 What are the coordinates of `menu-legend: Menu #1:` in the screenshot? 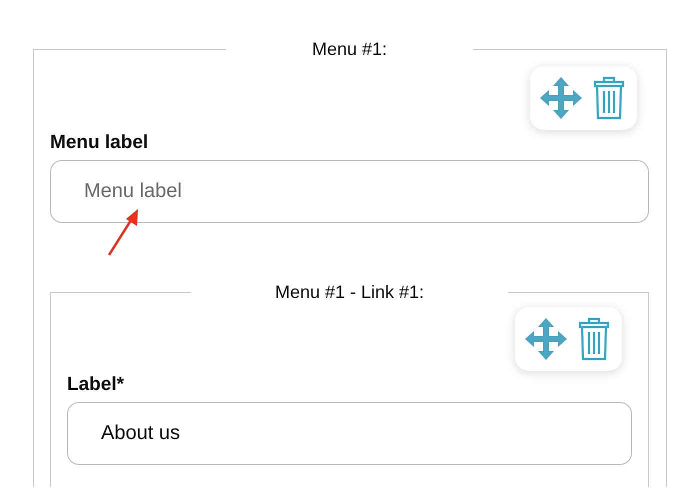 It's located at (350, 49).